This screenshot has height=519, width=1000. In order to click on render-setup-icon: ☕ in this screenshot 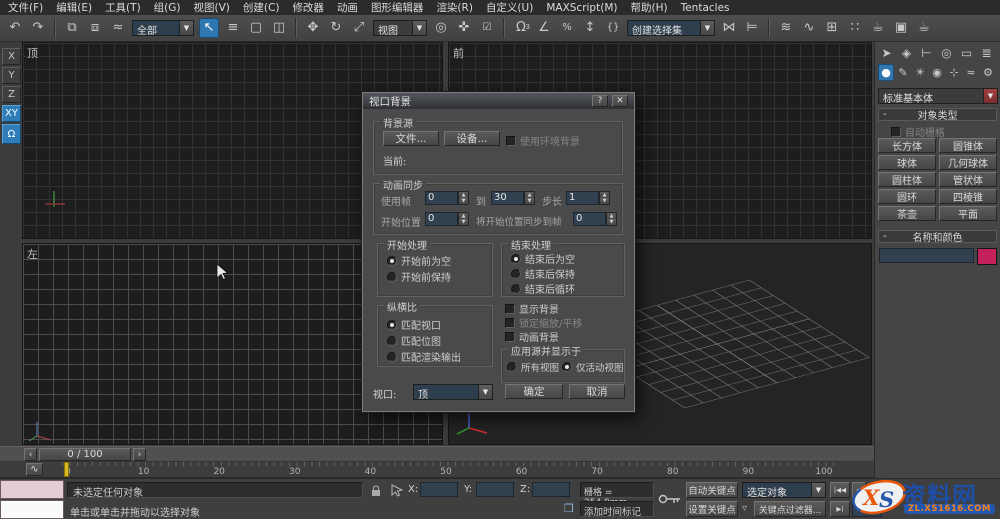, I will do `click(878, 28)`.